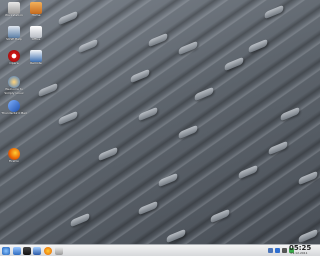  I want to click on desktop-icon-label: Office, so click(36, 39).